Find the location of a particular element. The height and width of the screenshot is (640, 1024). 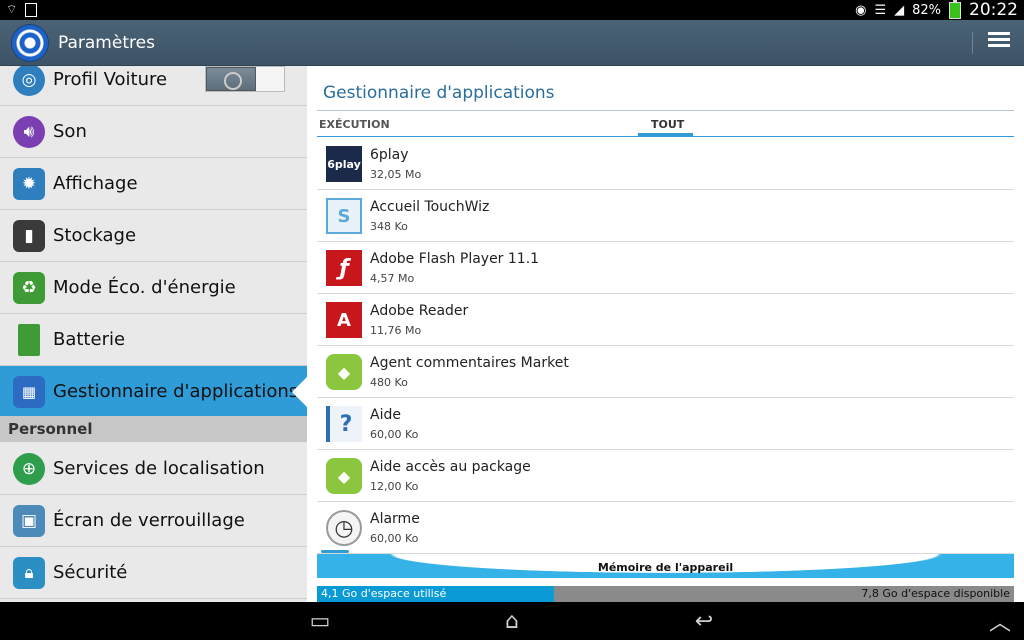

tab-tout: TOUT is located at coordinates (667, 124).